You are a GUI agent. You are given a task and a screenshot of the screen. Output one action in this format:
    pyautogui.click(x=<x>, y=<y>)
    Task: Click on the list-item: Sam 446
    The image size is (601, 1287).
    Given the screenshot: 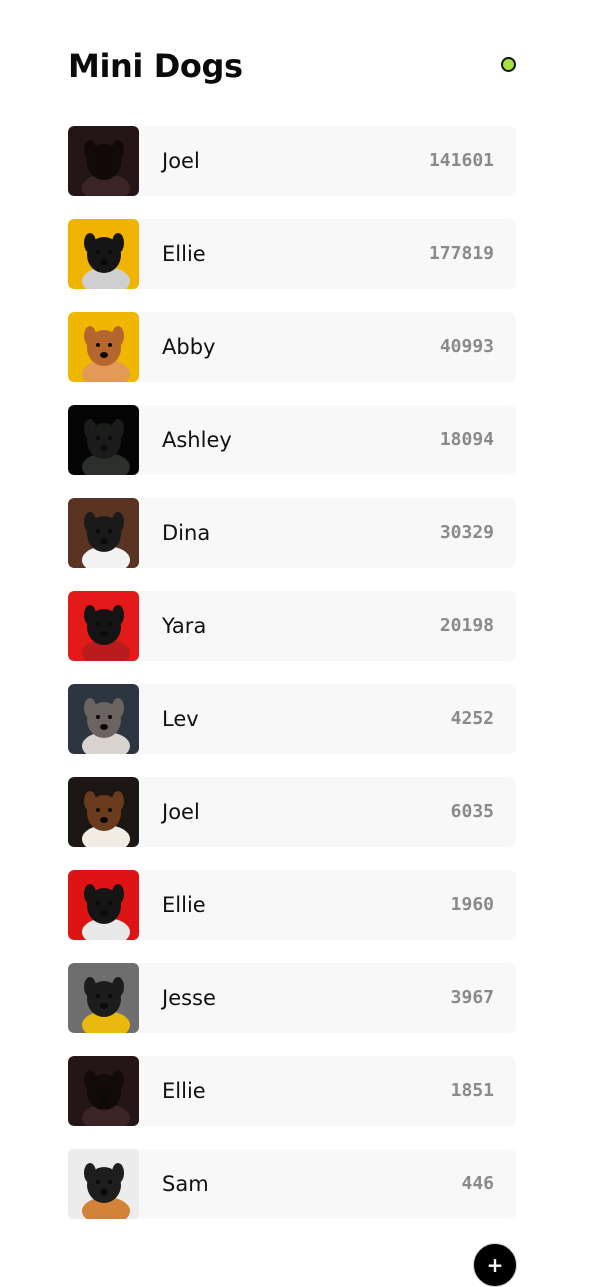 What is the action you would take?
    pyautogui.click(x=292, y=1184)
    